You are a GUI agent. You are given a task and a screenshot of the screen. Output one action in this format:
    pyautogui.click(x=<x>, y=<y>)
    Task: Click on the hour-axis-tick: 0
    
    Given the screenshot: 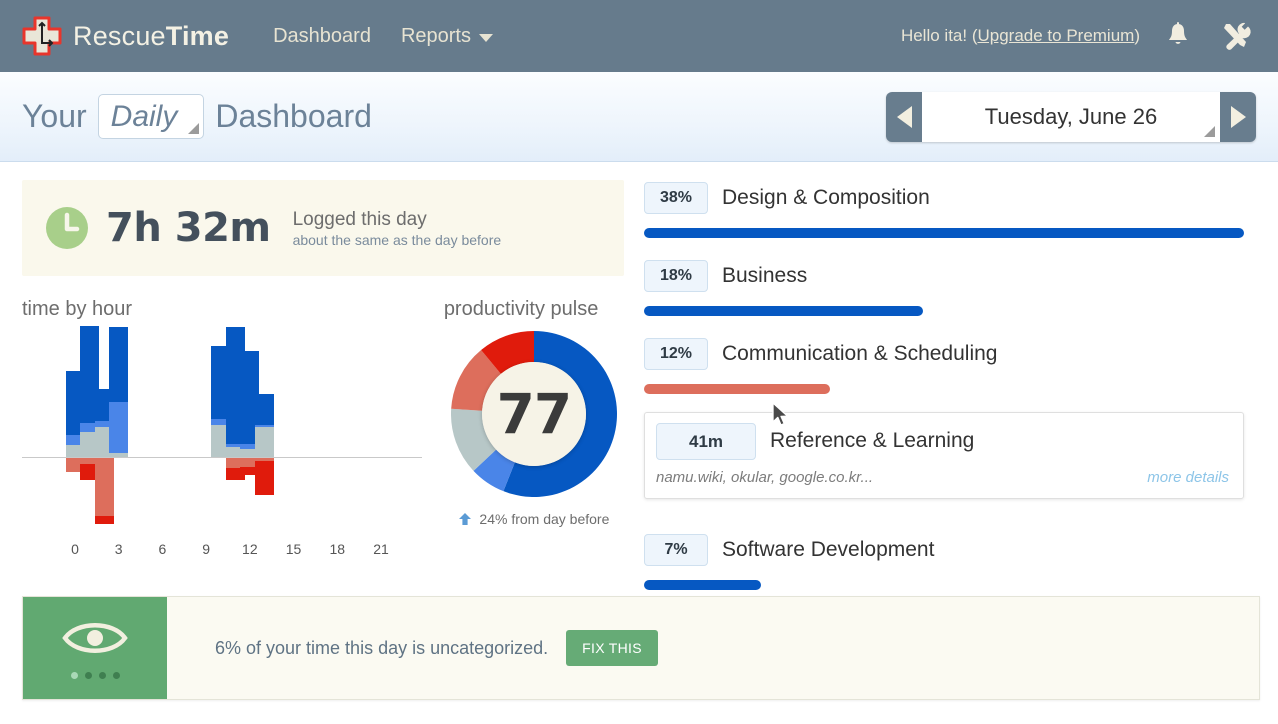 What is the action you would take?
    pyautogui.click(x=75, y=549)
    